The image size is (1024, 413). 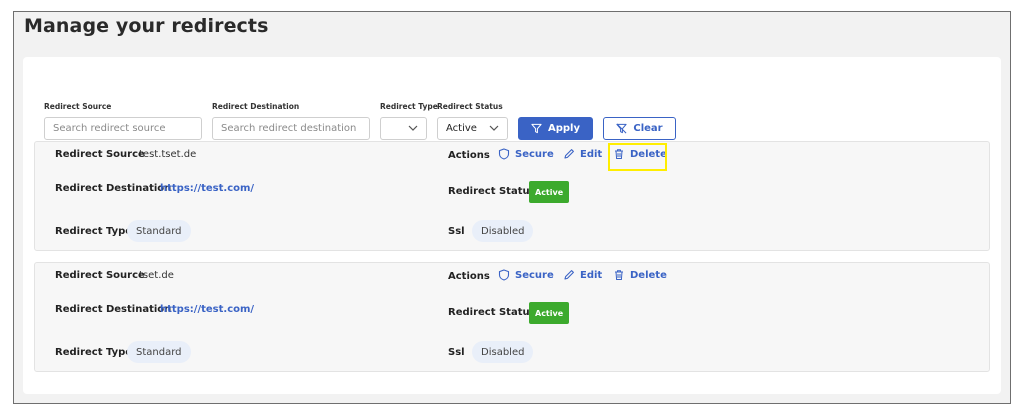 I want to click on delete-highlight-box, so click(x=637, y=157).